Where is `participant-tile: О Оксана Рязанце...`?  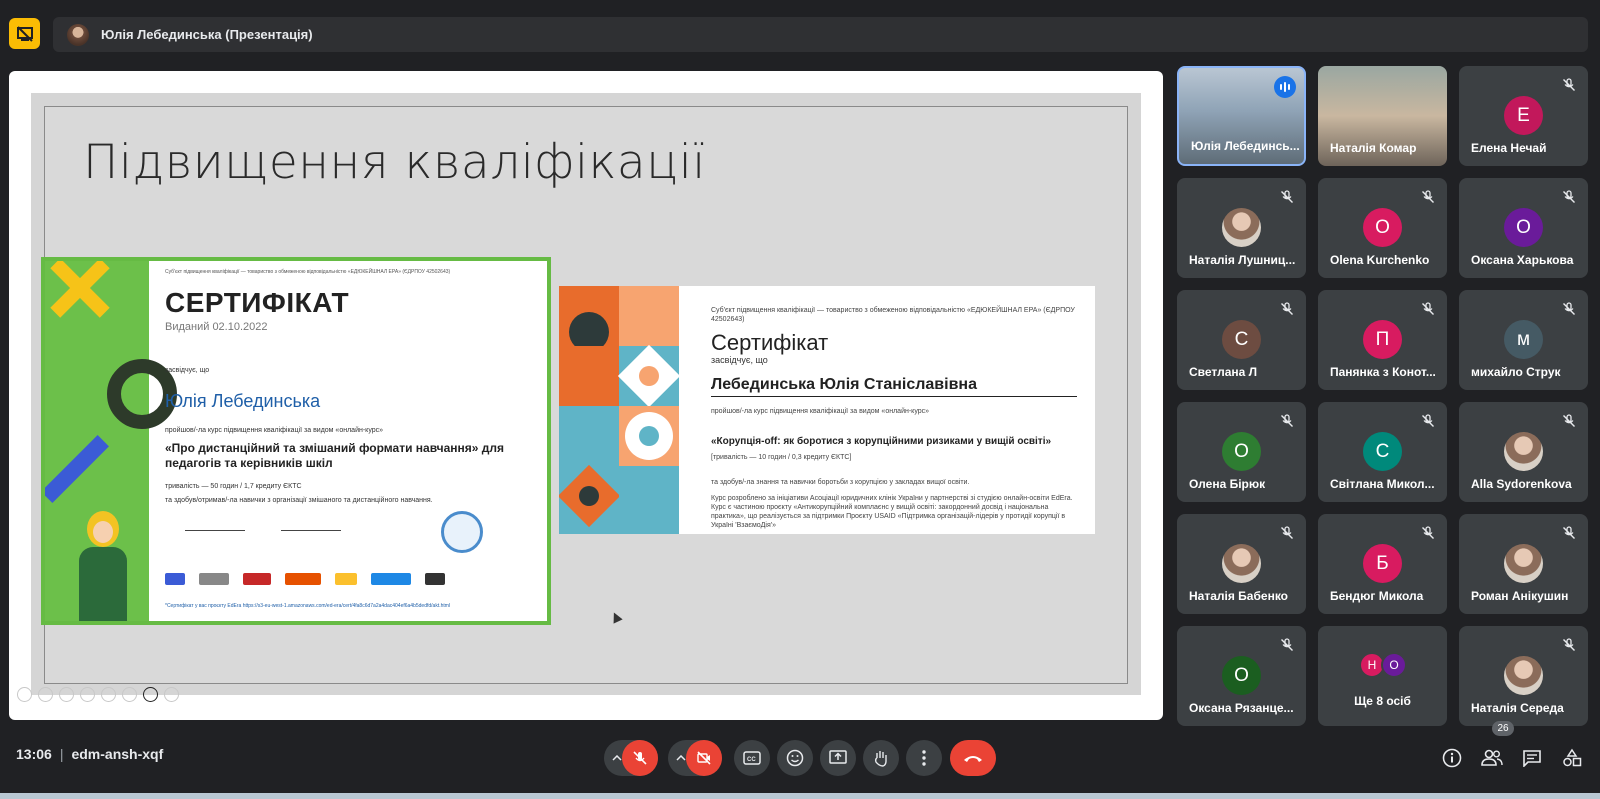 participant-tile: О Оксана Рязанце... is located at coordinates (1241, 676).